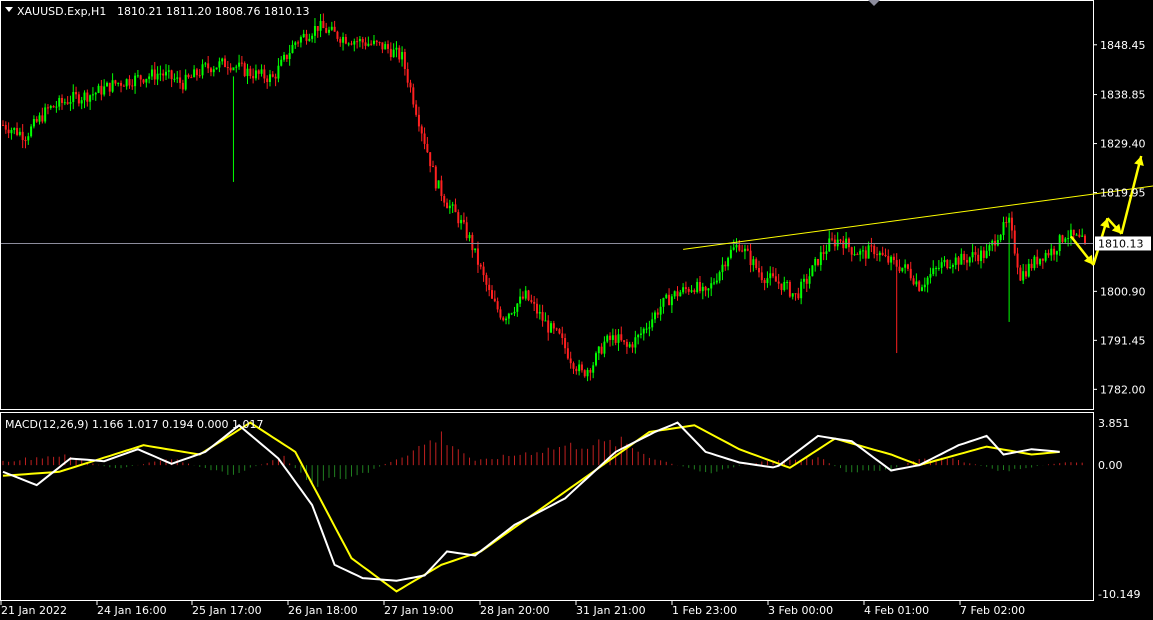 Image resolution: width=1153 pixels, height=620 pixels. Describe the element at coordinates (1121, 243) in the screenshot. I see `current-price-label: 1810.13` at that location.